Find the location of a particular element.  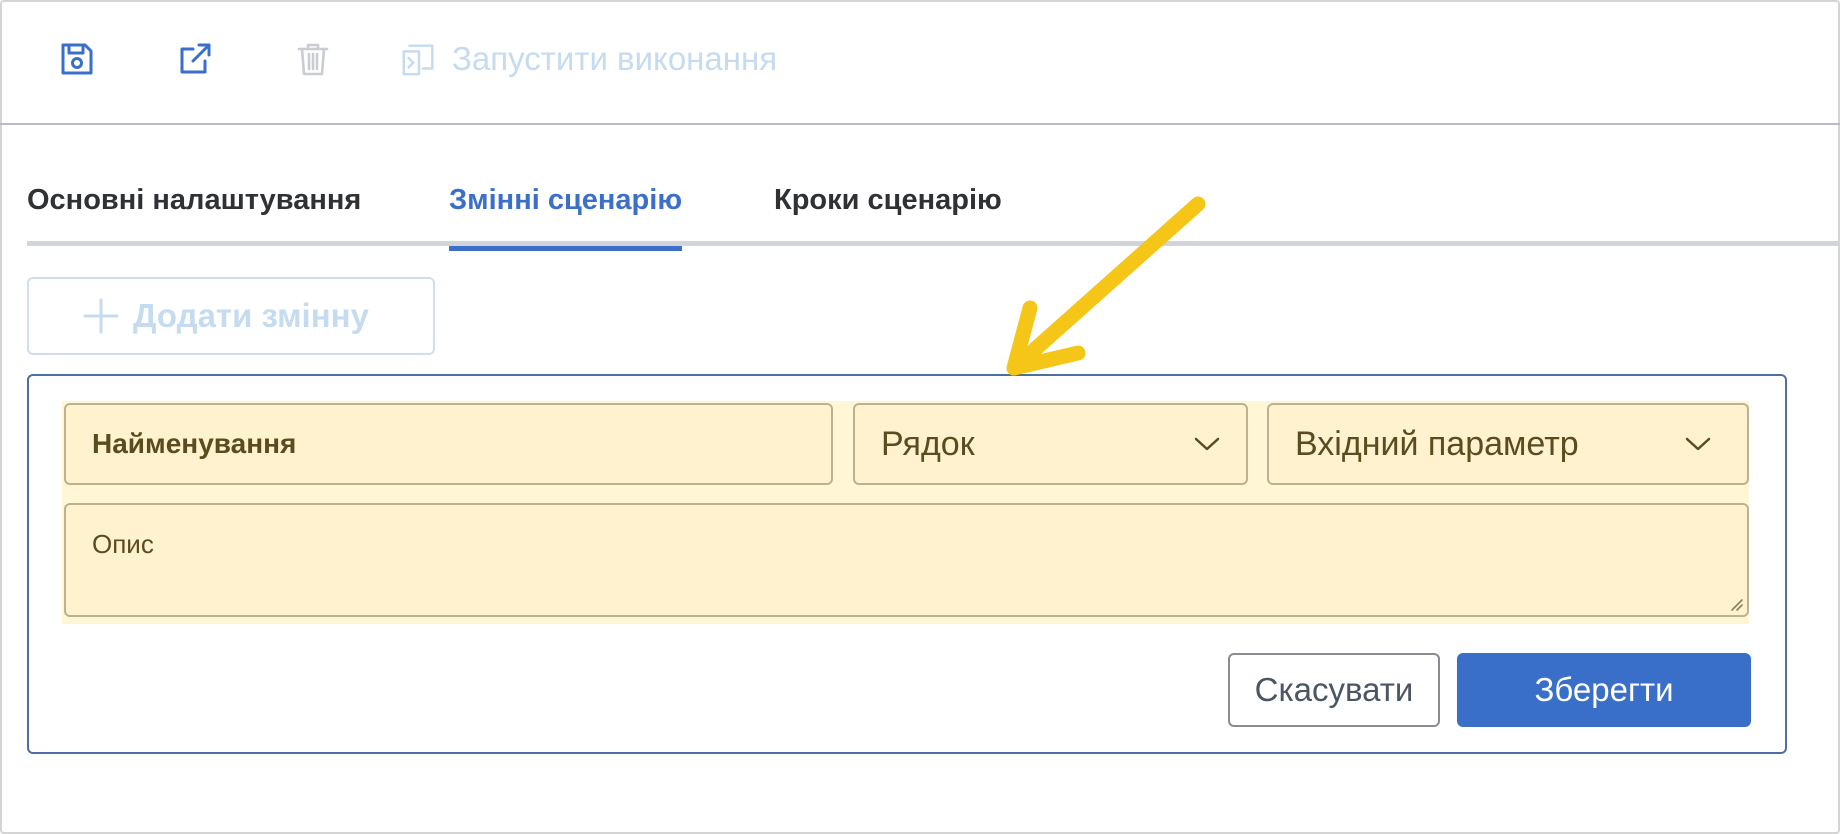

variable-type-value: Рядок is located at coordinates (928, 443).